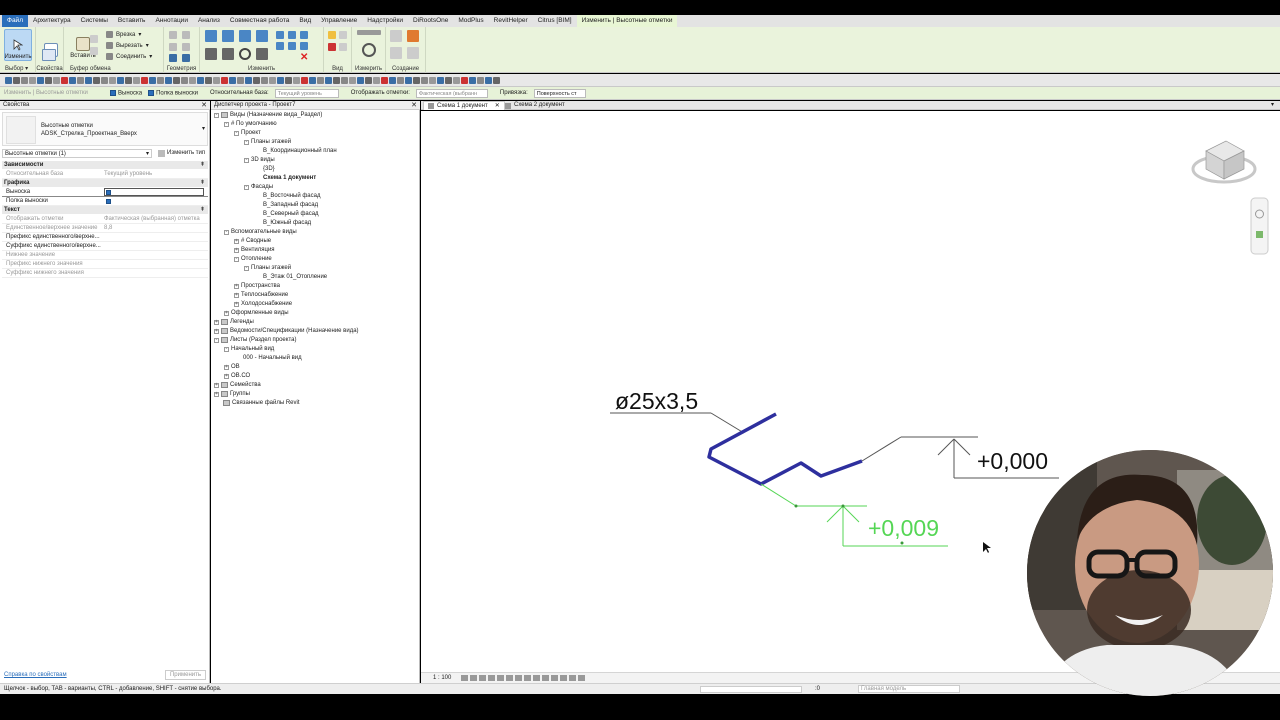  I want to click on browser-node: -3D виды, so click(259, 160).